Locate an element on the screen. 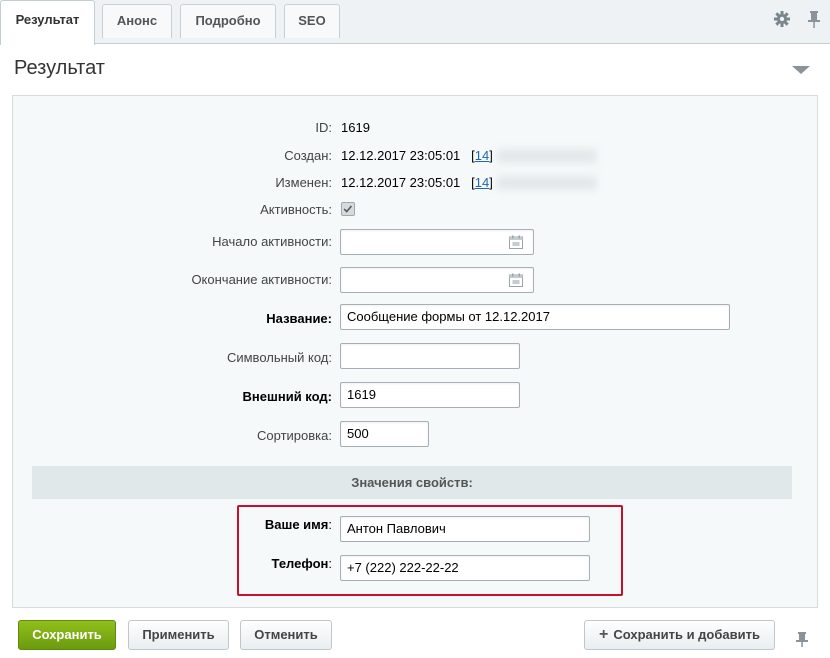  id-label: ID: is located at coordinates (323, 127).